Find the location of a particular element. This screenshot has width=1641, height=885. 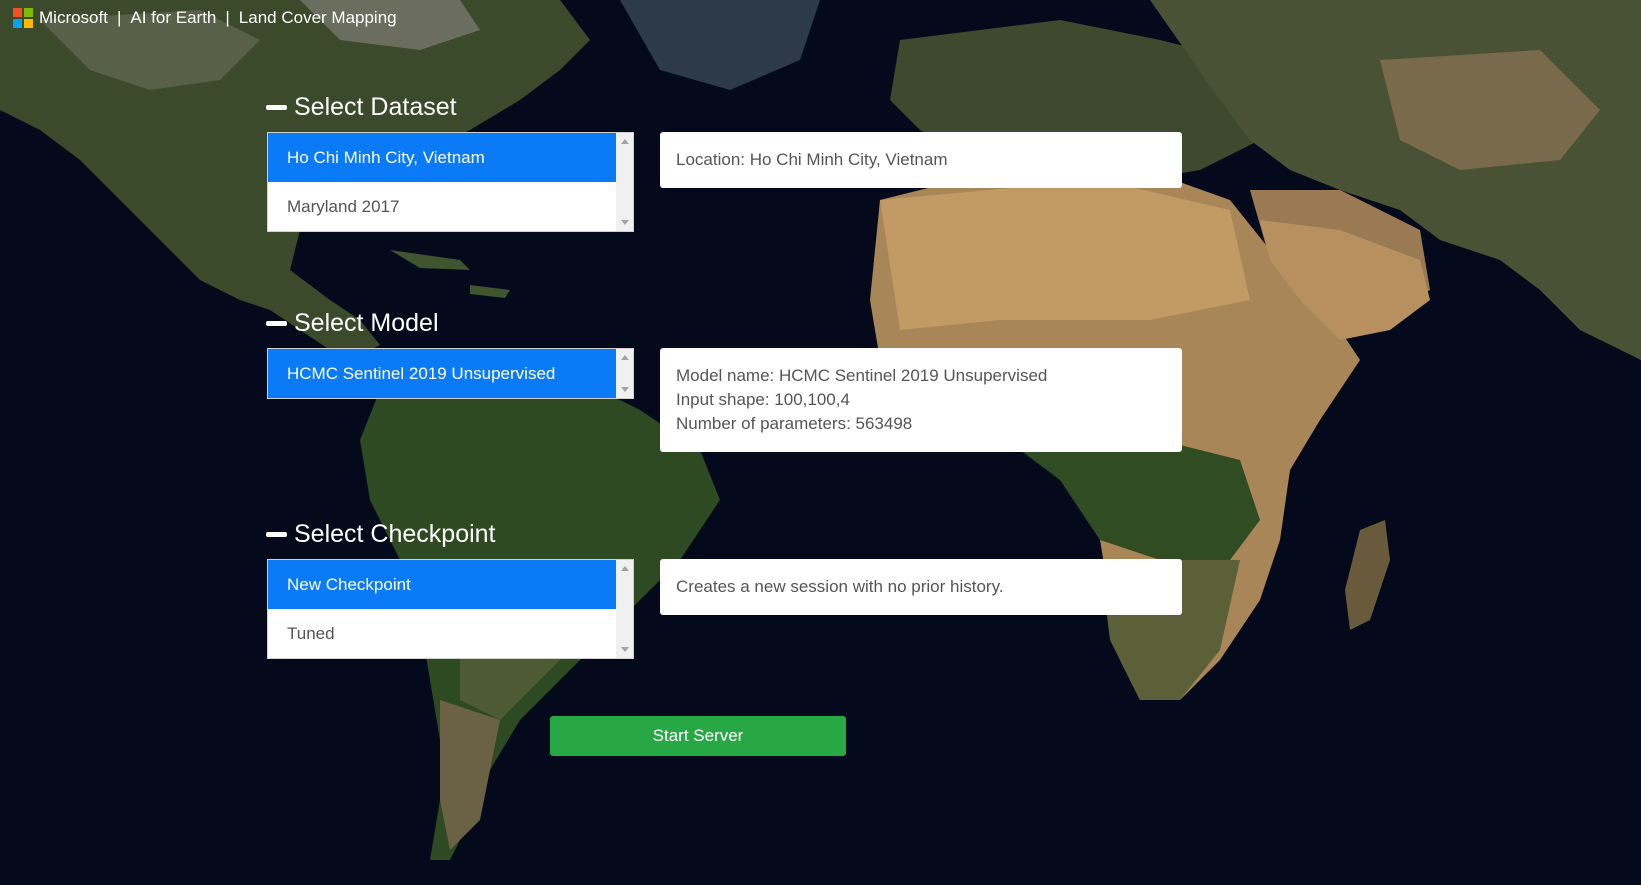

app-title: Land Cover Mapping is located at coordinates (317, 17).